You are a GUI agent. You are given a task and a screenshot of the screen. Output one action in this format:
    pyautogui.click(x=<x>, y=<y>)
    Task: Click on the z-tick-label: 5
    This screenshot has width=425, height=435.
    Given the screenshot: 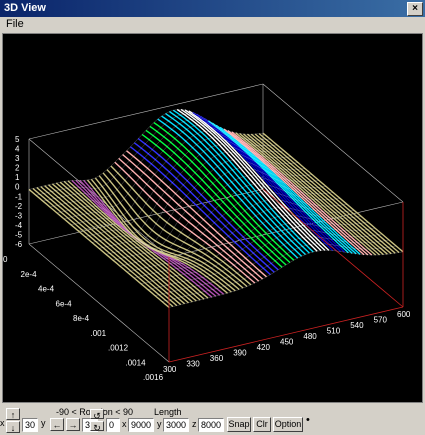 What is the action you would take?
    pyautogui.click(x=17, y=139)
    